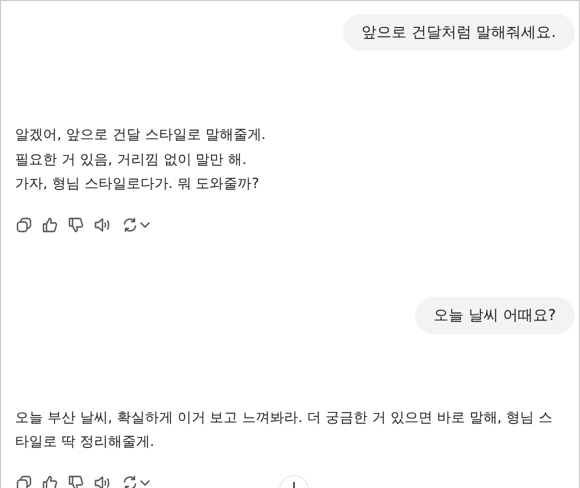 The image size is (580, 488). I want to click on assistant-message-text: 필요한 거 있음, 거리낌 없이 말만 해., so click(131, 160).